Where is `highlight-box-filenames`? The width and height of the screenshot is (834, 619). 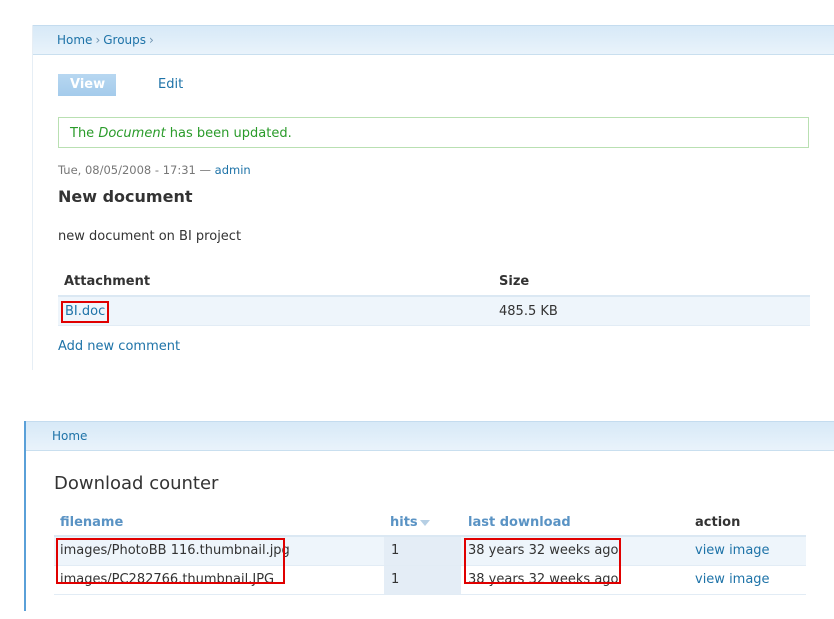 highlight-box-filenames is located at coordinates (170, 561).